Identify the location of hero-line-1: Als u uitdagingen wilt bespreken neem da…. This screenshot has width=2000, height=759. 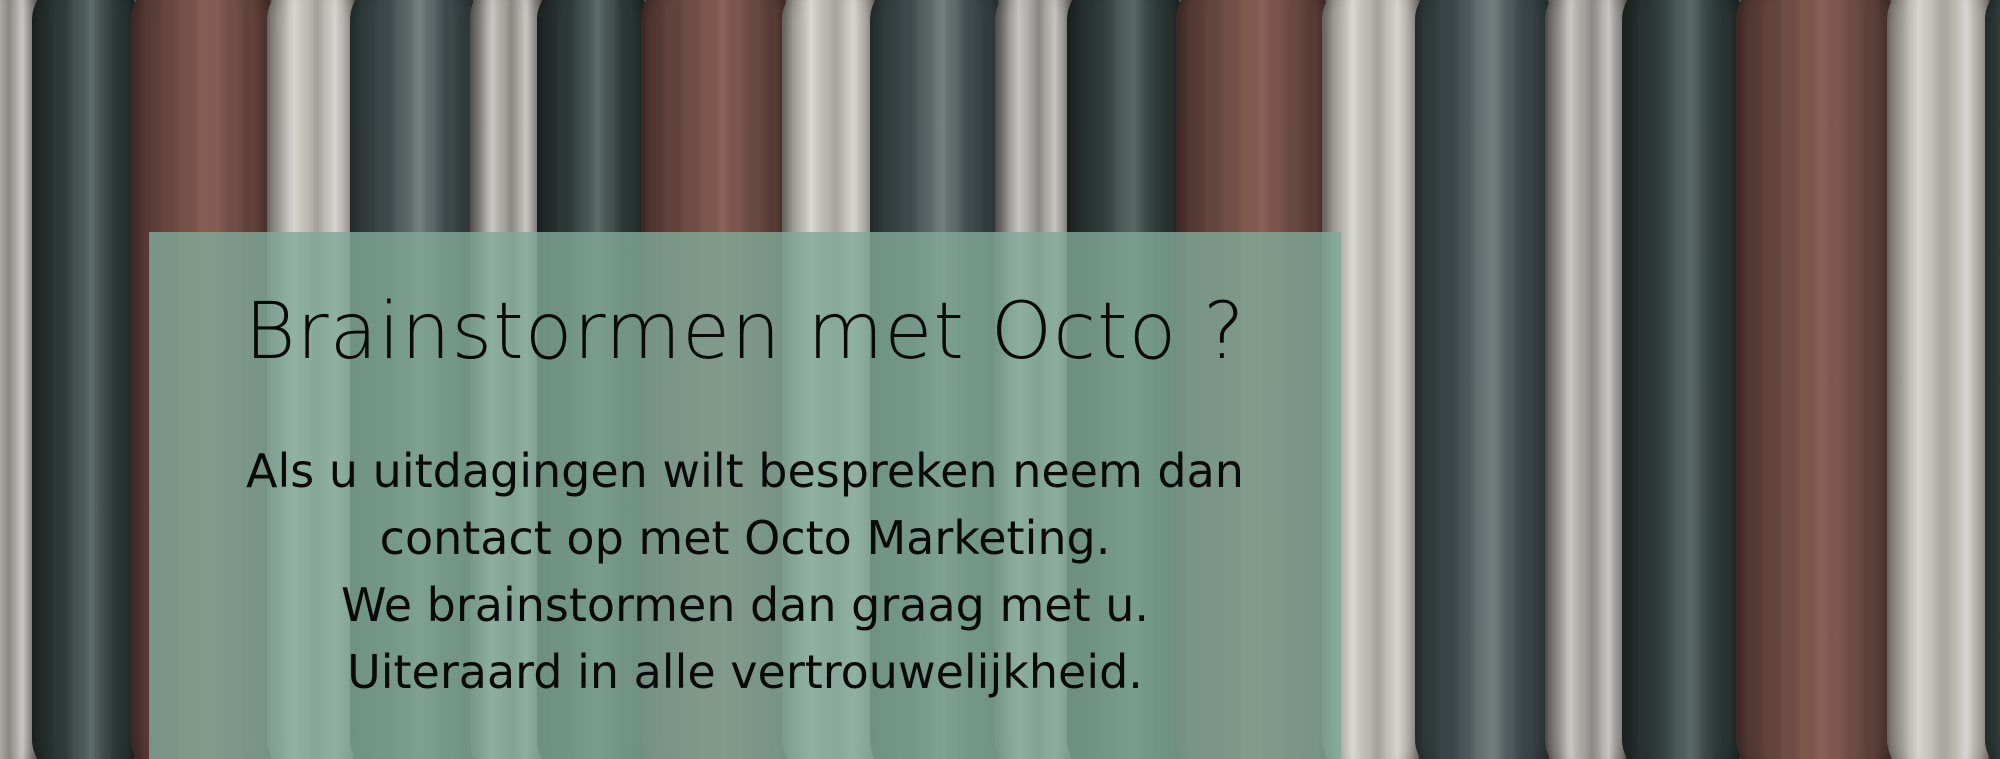
(745, 470).